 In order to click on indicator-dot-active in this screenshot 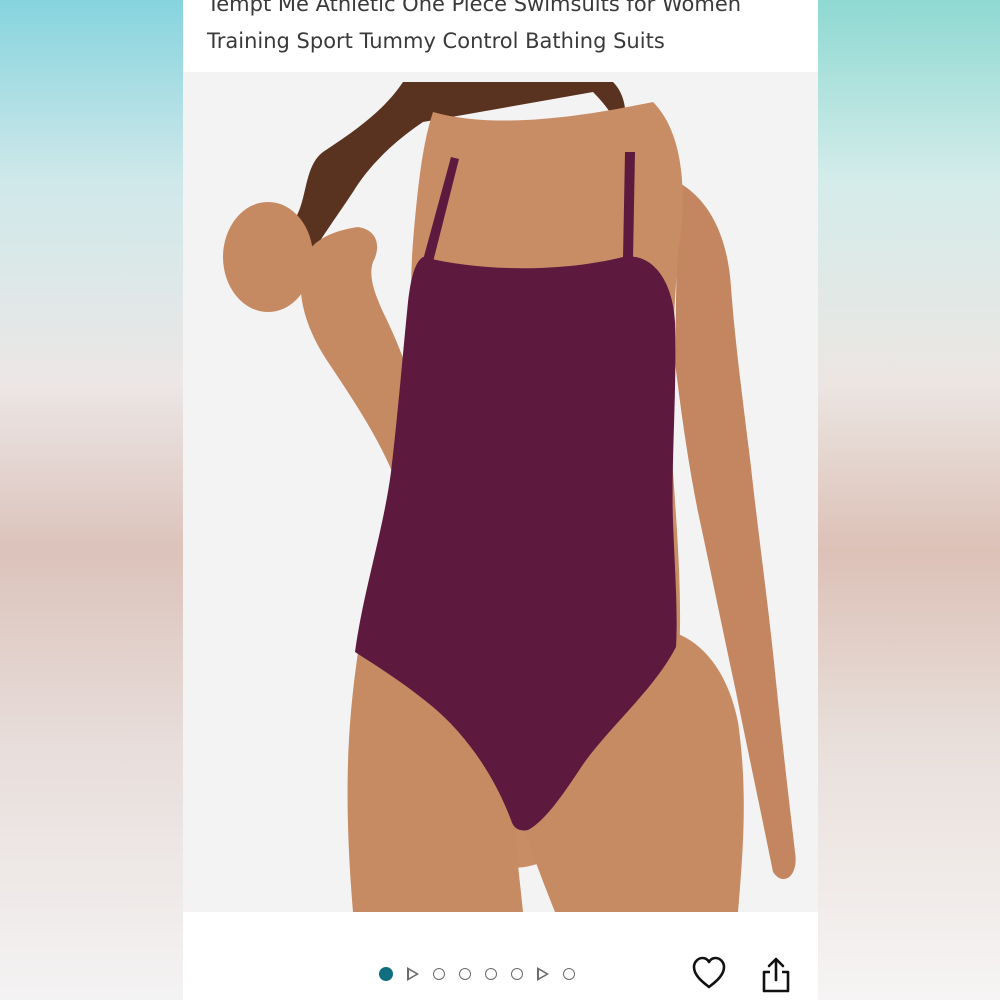, I will do `click(386, 974)`.